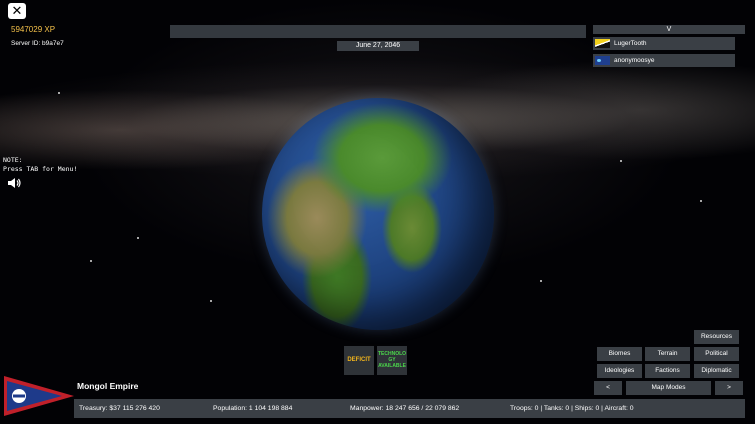 The height and width of the screenshot is (424, 755). What do you see at coordinates (619, 371) in the screenshot?
I see `map-mode-ideologies-button: Ideologies` at bounding box center [619, 371].